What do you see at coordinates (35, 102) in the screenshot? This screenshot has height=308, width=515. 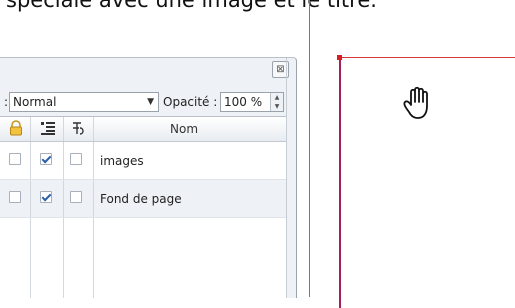 I see `blend-mode-value: Normal` at bounding box center [35, 102].